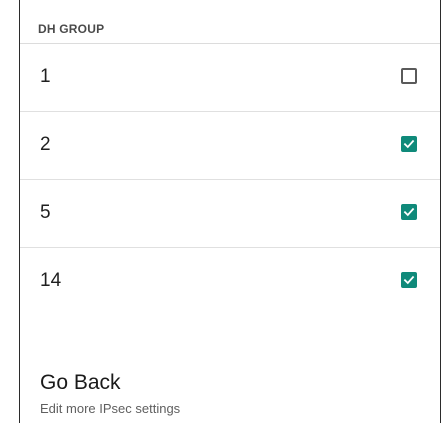  Describe the element at coordinates (71, 29) in the screenshot. I see `section-header-dh-group: DH GROUP` at that location.